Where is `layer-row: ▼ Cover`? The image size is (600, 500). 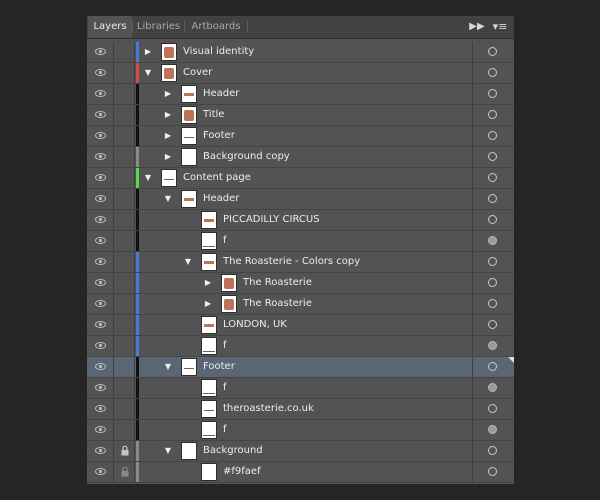
layer-row: ▼ Cover is located at coordinates (300, 73).